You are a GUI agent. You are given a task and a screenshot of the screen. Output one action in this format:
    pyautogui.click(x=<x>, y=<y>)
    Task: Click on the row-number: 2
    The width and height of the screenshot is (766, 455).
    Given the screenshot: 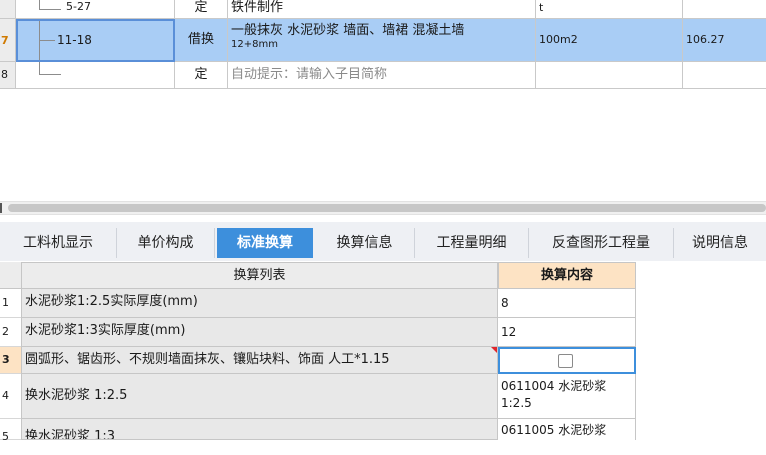 What is the action you would take?
    pyautogui.click(x=10, y=332)
    